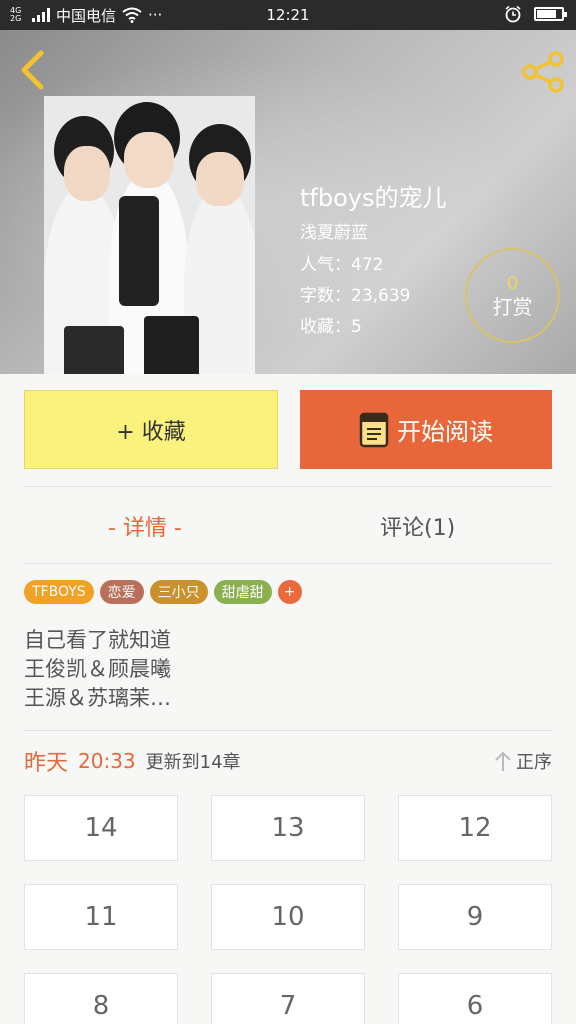 The image size is (576, 1024). What do you see at coordinates (325, 296) in the screenshot?
I see `stat-label: 字数：` at bounding box center [325, 296].